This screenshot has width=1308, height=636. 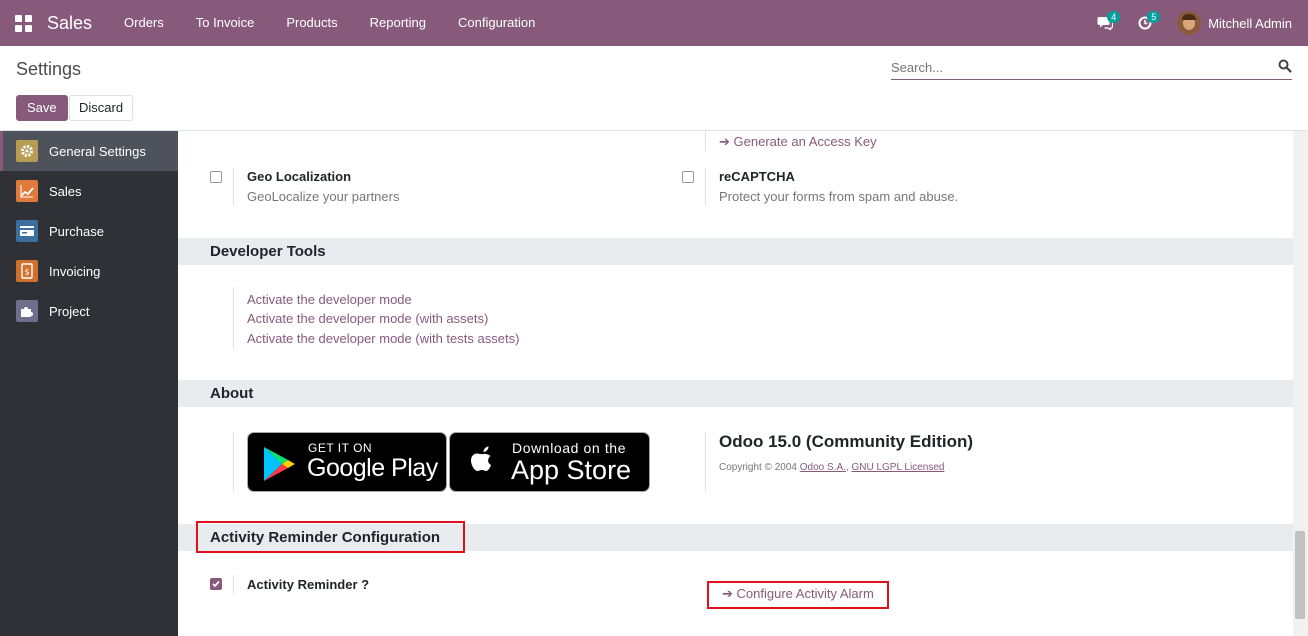 I want to click on geo-localization-title: Geo Localization, so click(x=299, y=176).